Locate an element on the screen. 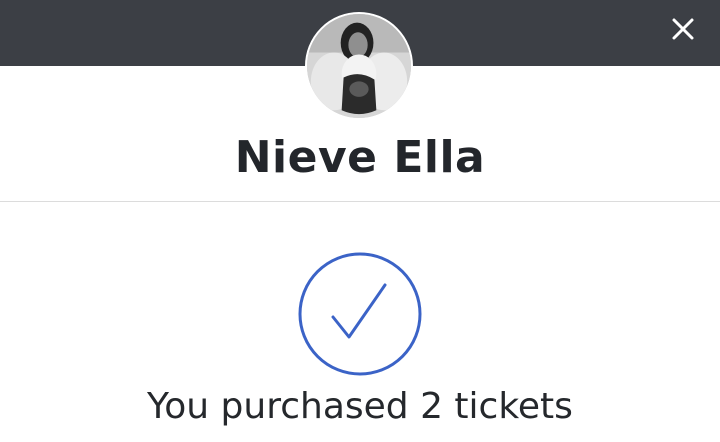 The height and width of the screenshot is (442, 720). close-button is located at coordinates (683, 29).